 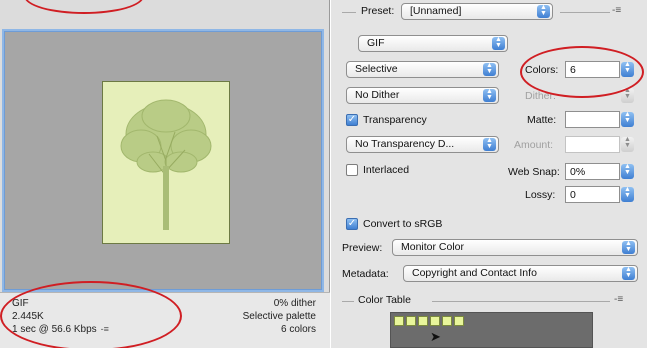 I want to click on transparency-dither-select: No Transparency D... ▲ ▼, so click(x=422, y=144).